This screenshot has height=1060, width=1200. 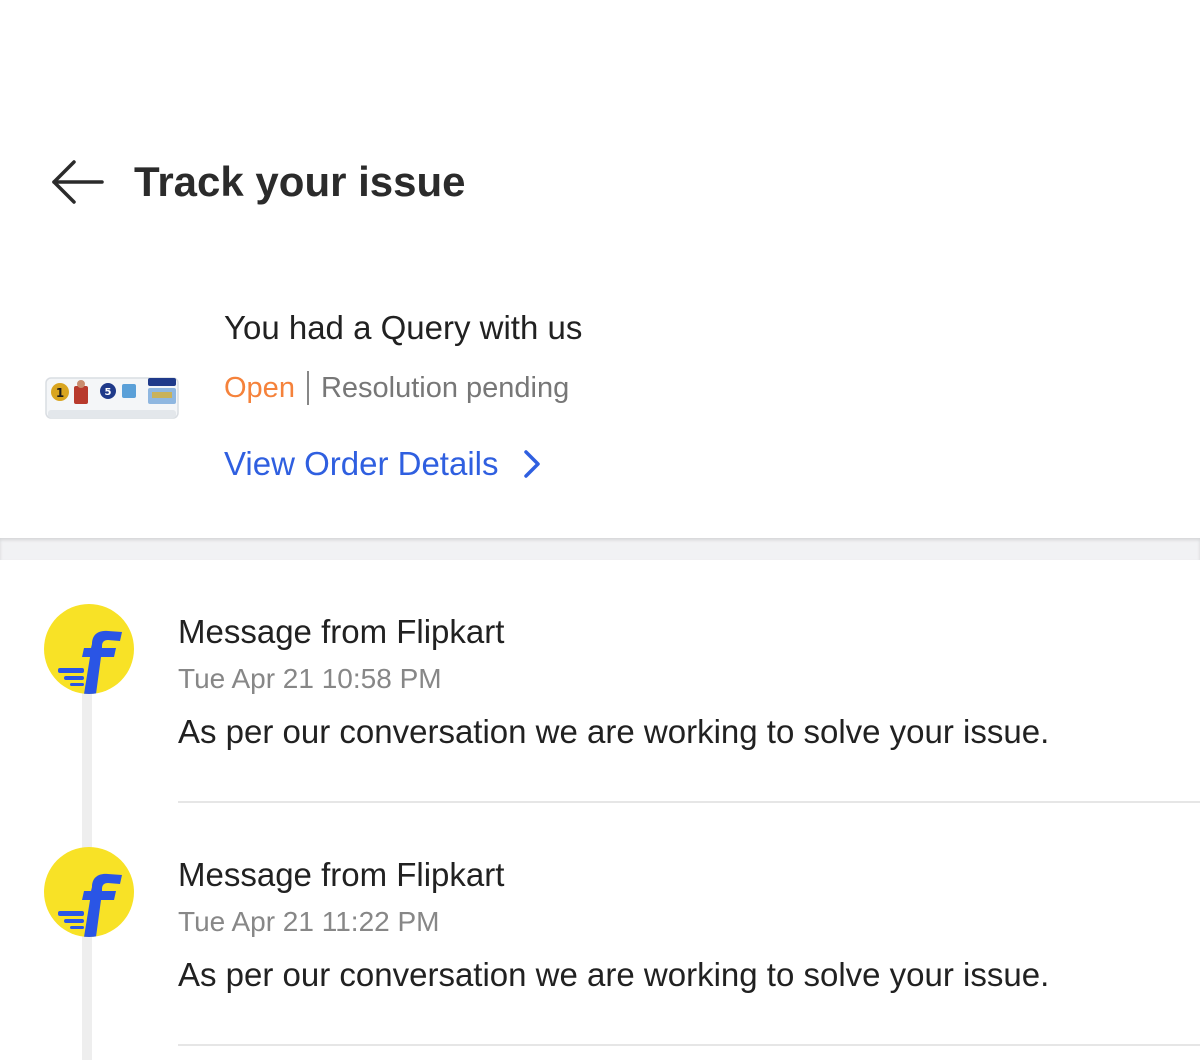 What do you see at coordinates (60, 393) in the screenshot?
I see `svg-text: 1` at bounding box center [60, 393].